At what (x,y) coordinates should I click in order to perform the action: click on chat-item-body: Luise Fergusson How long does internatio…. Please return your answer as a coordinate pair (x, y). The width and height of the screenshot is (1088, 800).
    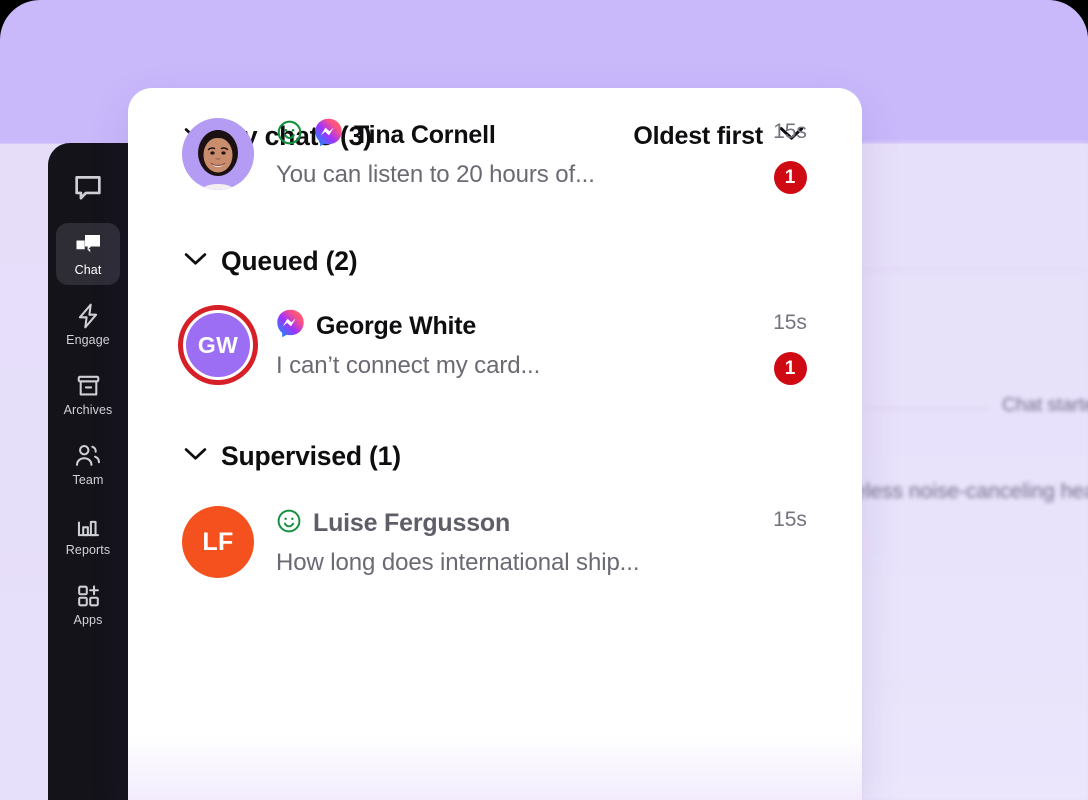
    Looking at the image, I should click on (510, 539).